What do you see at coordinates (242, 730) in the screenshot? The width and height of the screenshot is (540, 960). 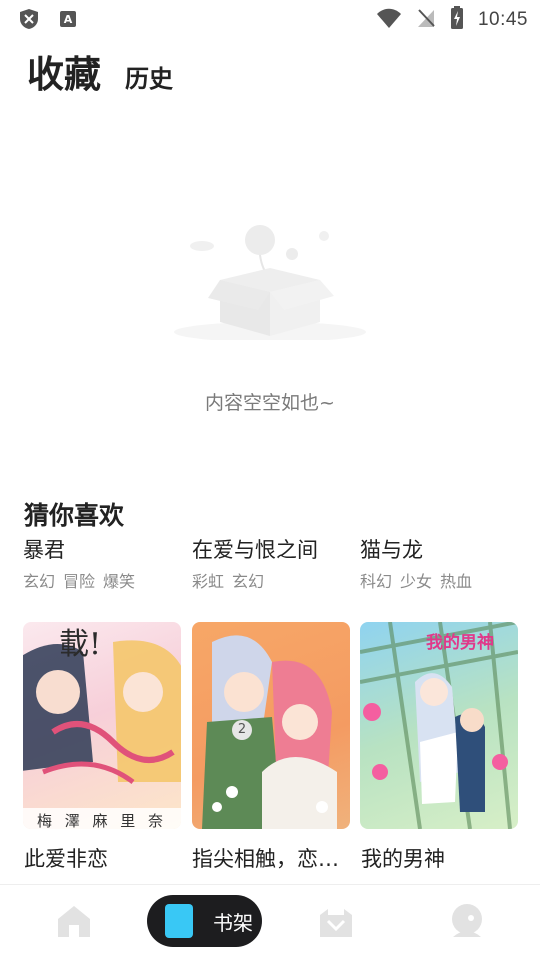 I see `volume-badge: 2` at bounding box center [242, 730].